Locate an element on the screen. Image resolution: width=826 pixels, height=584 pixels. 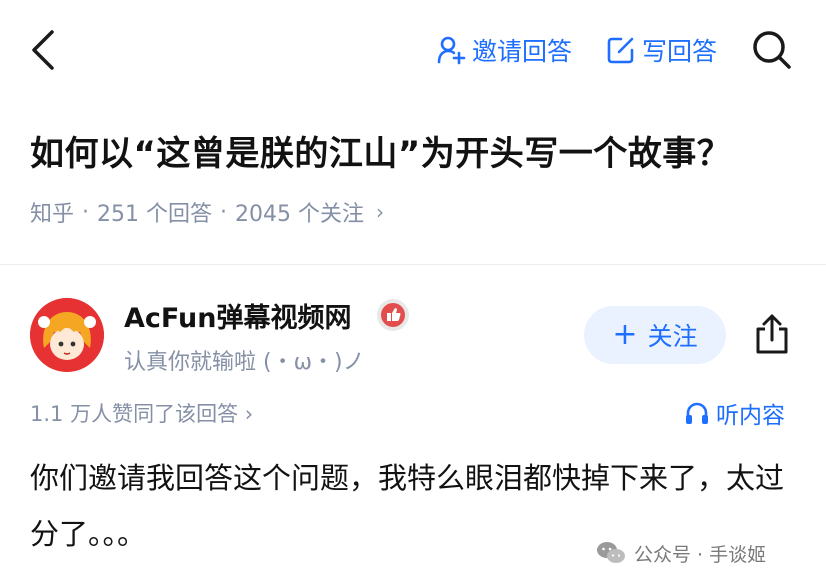
listen-button: 听内容 is located at coordinates (734, 413).